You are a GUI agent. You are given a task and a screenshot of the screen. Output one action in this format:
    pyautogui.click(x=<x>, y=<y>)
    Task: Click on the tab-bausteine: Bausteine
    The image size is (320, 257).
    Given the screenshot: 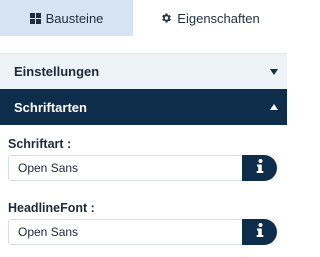 What is the action you would take?
    pyautogui.click(x=66, y=18)
    